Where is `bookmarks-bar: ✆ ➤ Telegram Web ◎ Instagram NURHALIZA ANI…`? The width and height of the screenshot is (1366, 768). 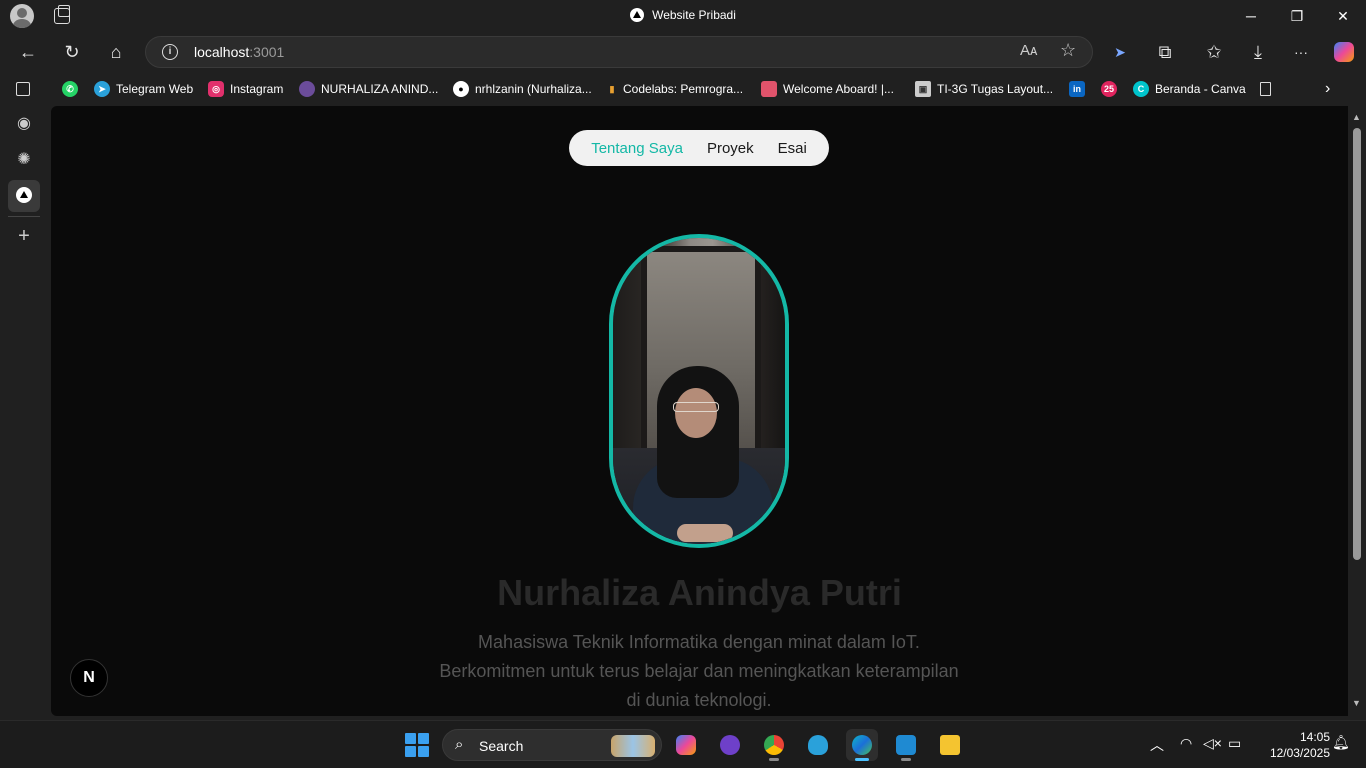
bookmarks-bar: ✆ ➤ Telegram Web ◎ Instagram NURHALIZA ANI… is located at coordinates (683, 88).